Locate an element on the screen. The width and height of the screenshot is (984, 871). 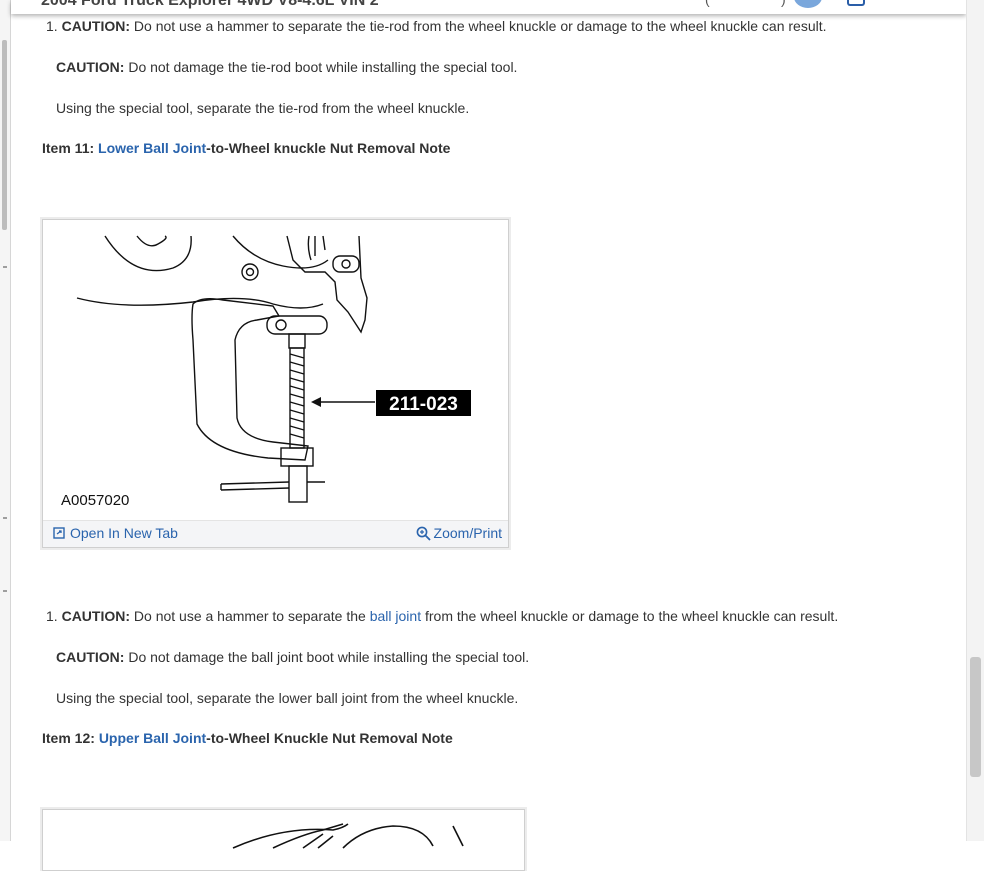
zoom-print-button: Zoom/Print is located at coordinates (459, 533).